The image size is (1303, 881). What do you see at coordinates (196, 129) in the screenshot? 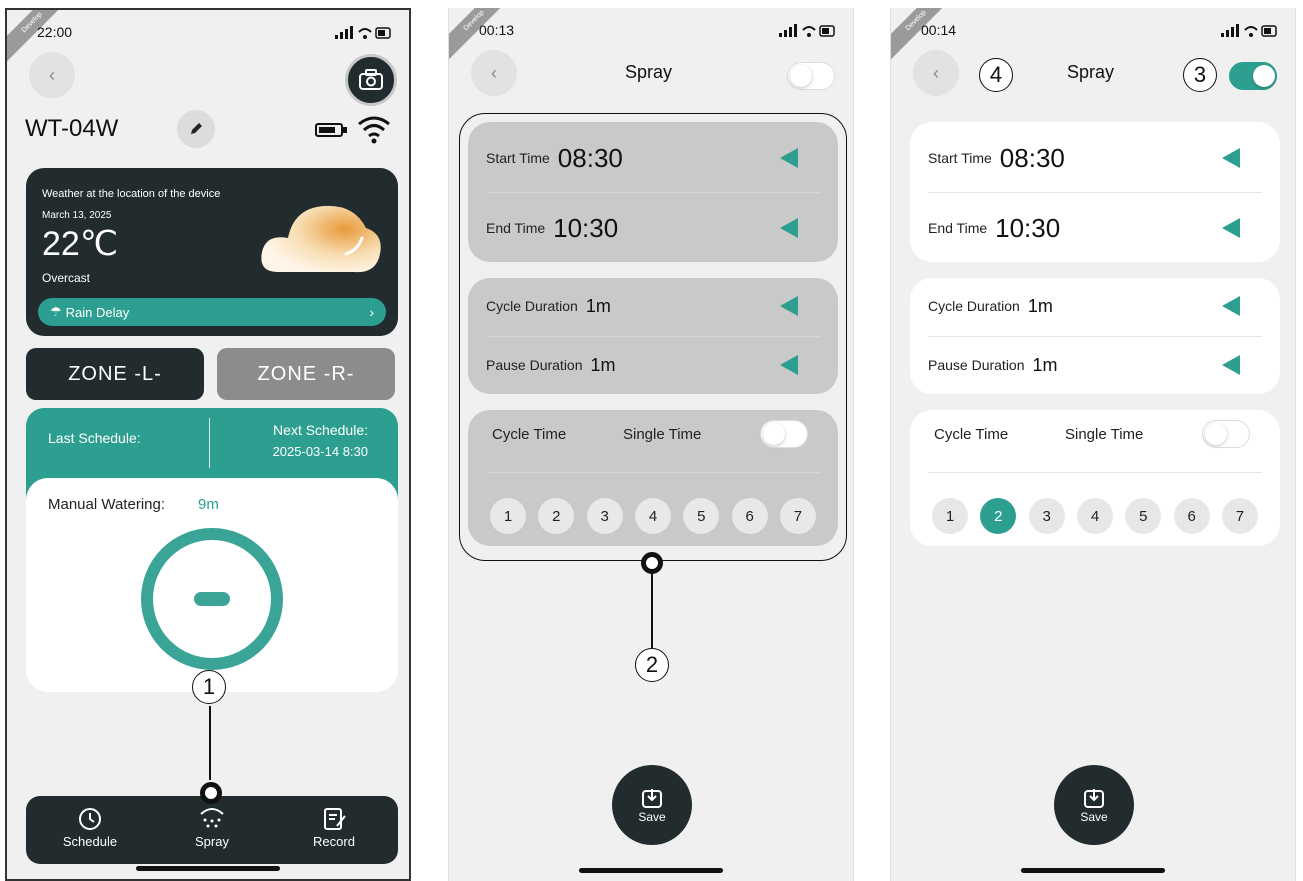
I see `edit-name-button` at bounding box center [196, 129].